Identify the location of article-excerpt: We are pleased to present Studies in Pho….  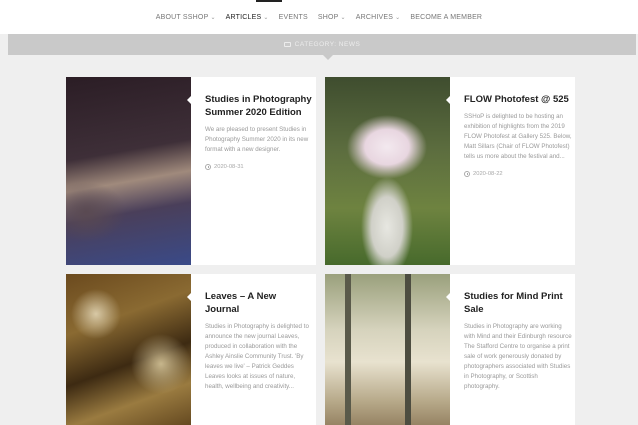
(257, 139).